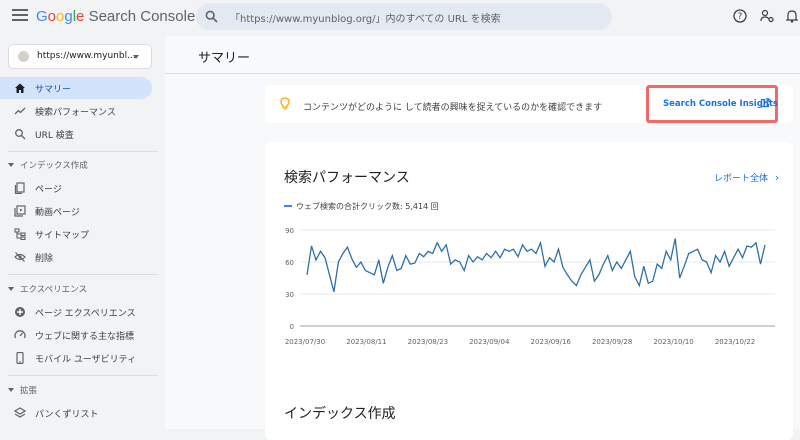  What do you see at coordinates (292, 327) in the screenshot?
I see `y-tick-label: 0` at bounding box center [292, 327].